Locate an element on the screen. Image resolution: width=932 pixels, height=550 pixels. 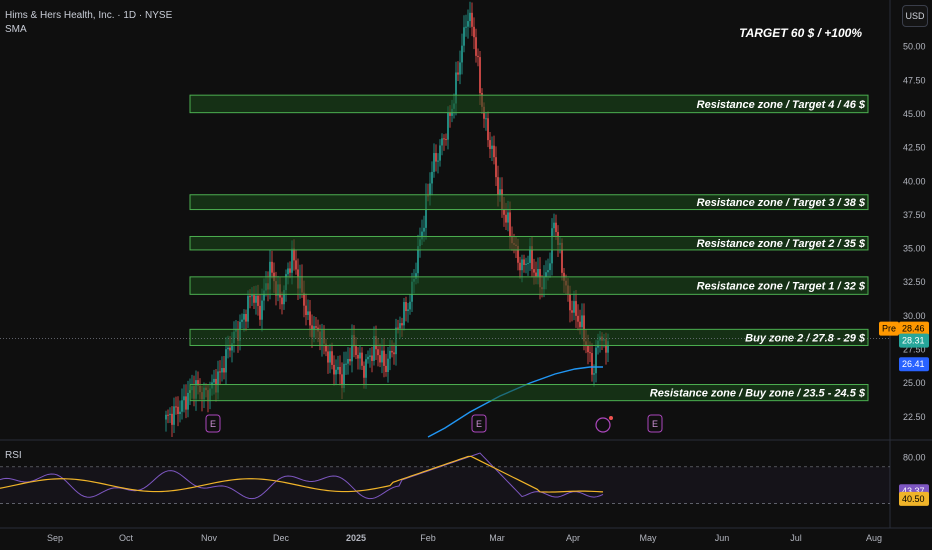
price-tick-label: 32.50 is located at coordinates (914, 282).